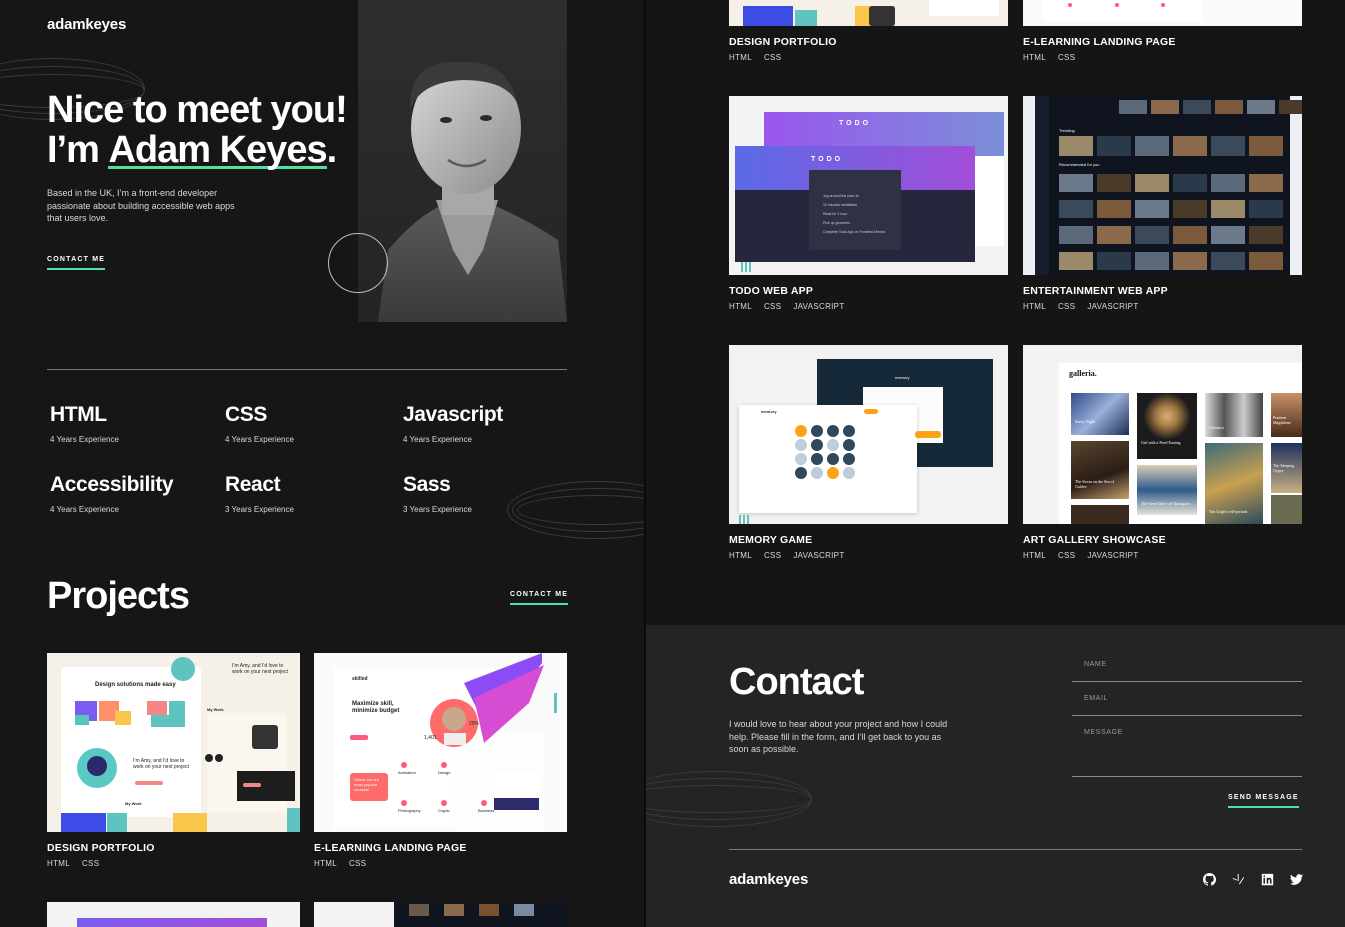 The height and width of the screenshot is (927, 1345). What do you see at coordinates (1094, 484) in the screenshot?
I see `art-caption: The Storm on the Sea of Galilee` at bounding box center [1094, 484].